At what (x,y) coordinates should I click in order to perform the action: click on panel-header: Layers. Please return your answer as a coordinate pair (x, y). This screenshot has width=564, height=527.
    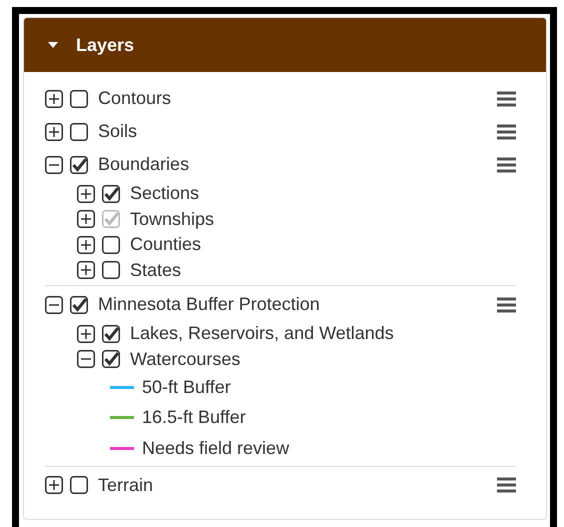
    Looking at the image, I should click on (285, 45).